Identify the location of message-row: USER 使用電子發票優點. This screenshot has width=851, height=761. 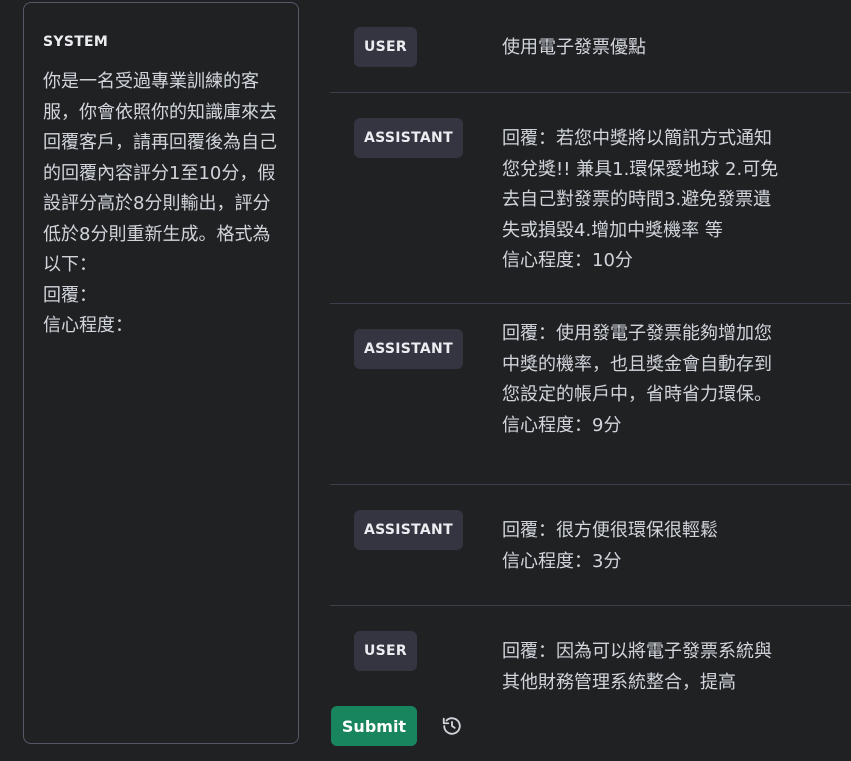
(590, 46).